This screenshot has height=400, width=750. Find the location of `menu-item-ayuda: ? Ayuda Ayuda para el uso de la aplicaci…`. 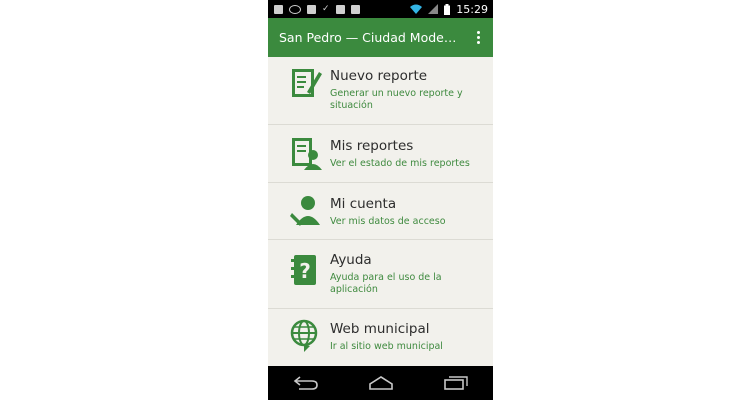

menu-item-ayuda: ? Ayuda Ayuda para el uso de la aplicaci… is located at coordinates (380, 274).